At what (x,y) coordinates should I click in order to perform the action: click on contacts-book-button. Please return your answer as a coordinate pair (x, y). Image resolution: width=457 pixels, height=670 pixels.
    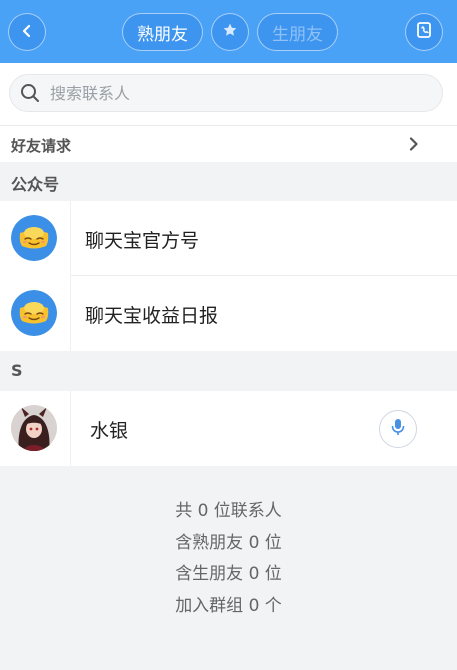
    Looking at the image, I should click on (424, 32).